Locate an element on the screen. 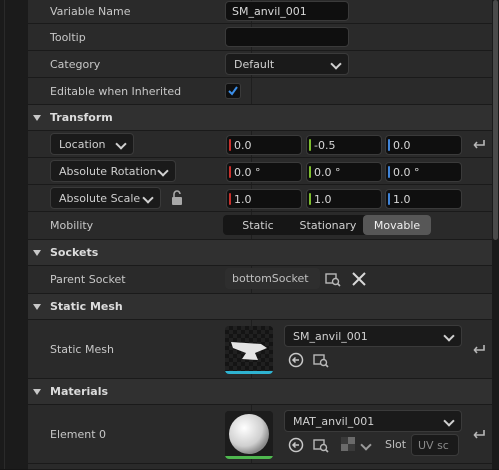 This screenshot has height=470, width=499. browse-asset-icon is located at coordinates (321, 360).